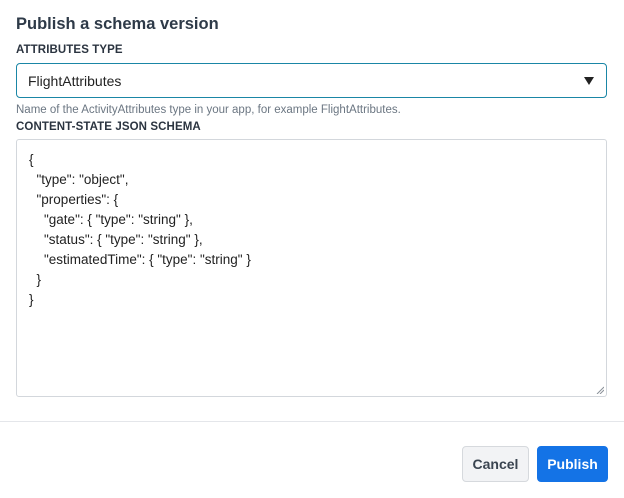  What do you see at coordinates (589, 81) in the screenshot?
I see `chevron-down-icon` at bounding box center [589, 81].